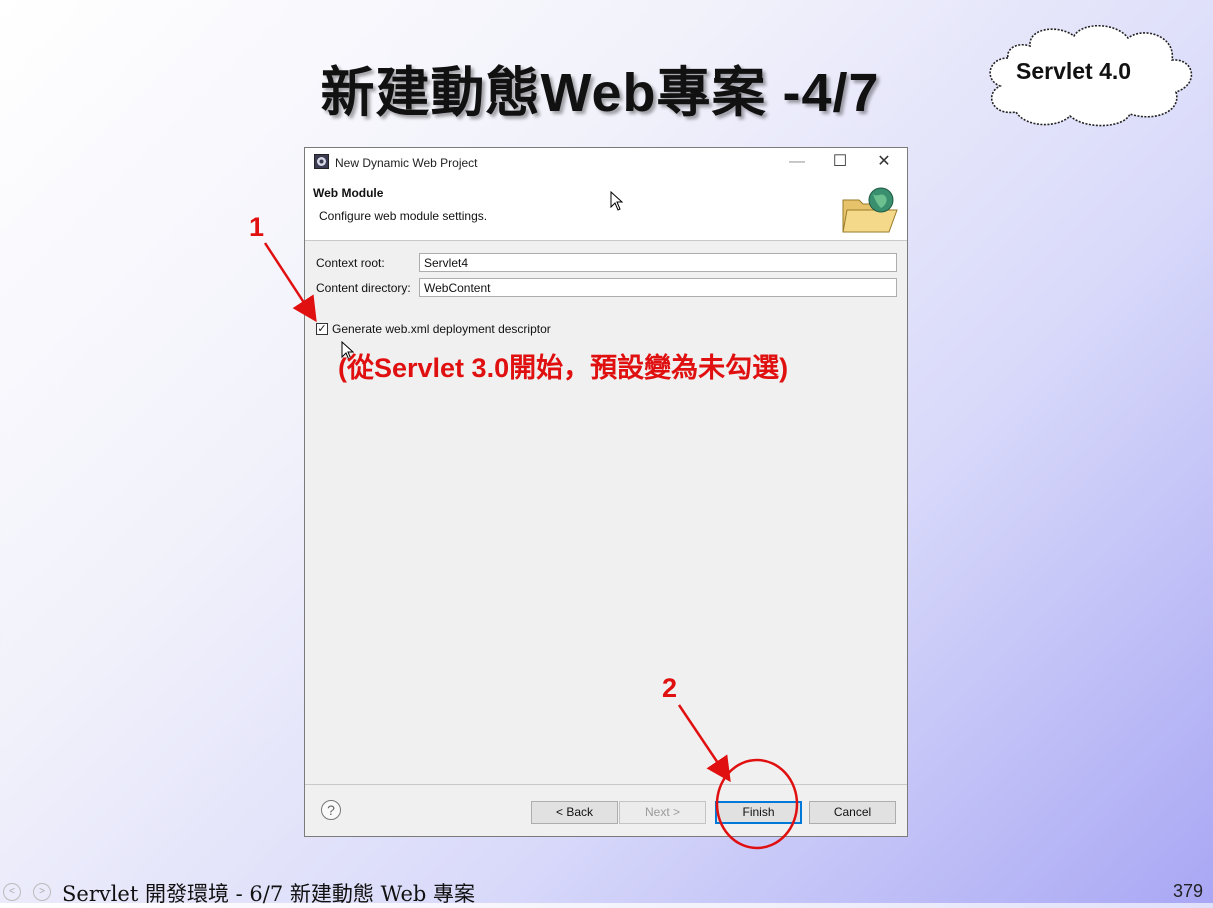  Describe the element at coordinates (658, 262) in the screenshot. I see `context-root-input` at that location.